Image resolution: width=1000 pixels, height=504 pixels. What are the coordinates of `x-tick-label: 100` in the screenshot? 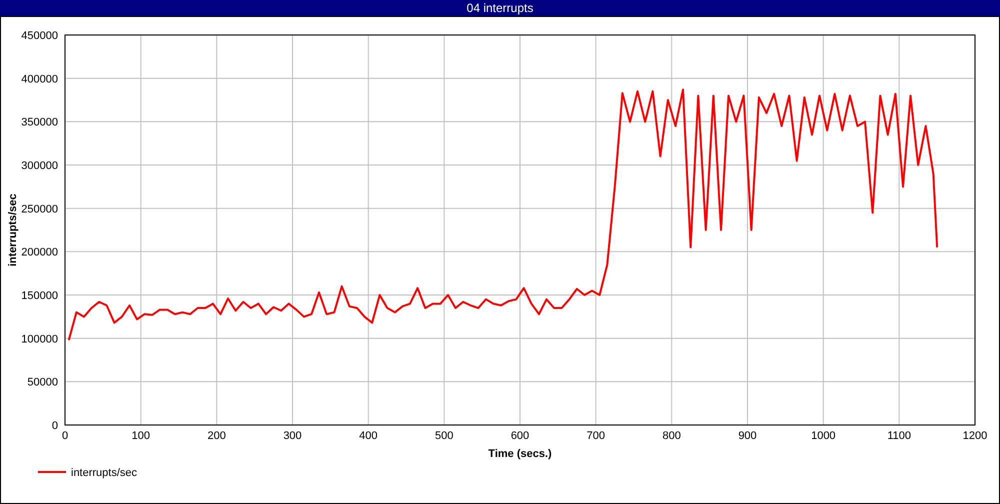 It's located at (141, 436).